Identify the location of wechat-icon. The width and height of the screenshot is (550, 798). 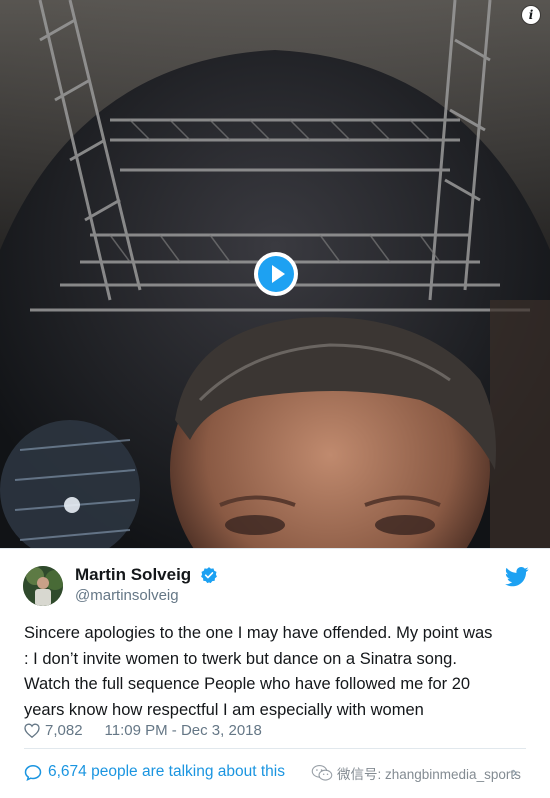
(322, 773).